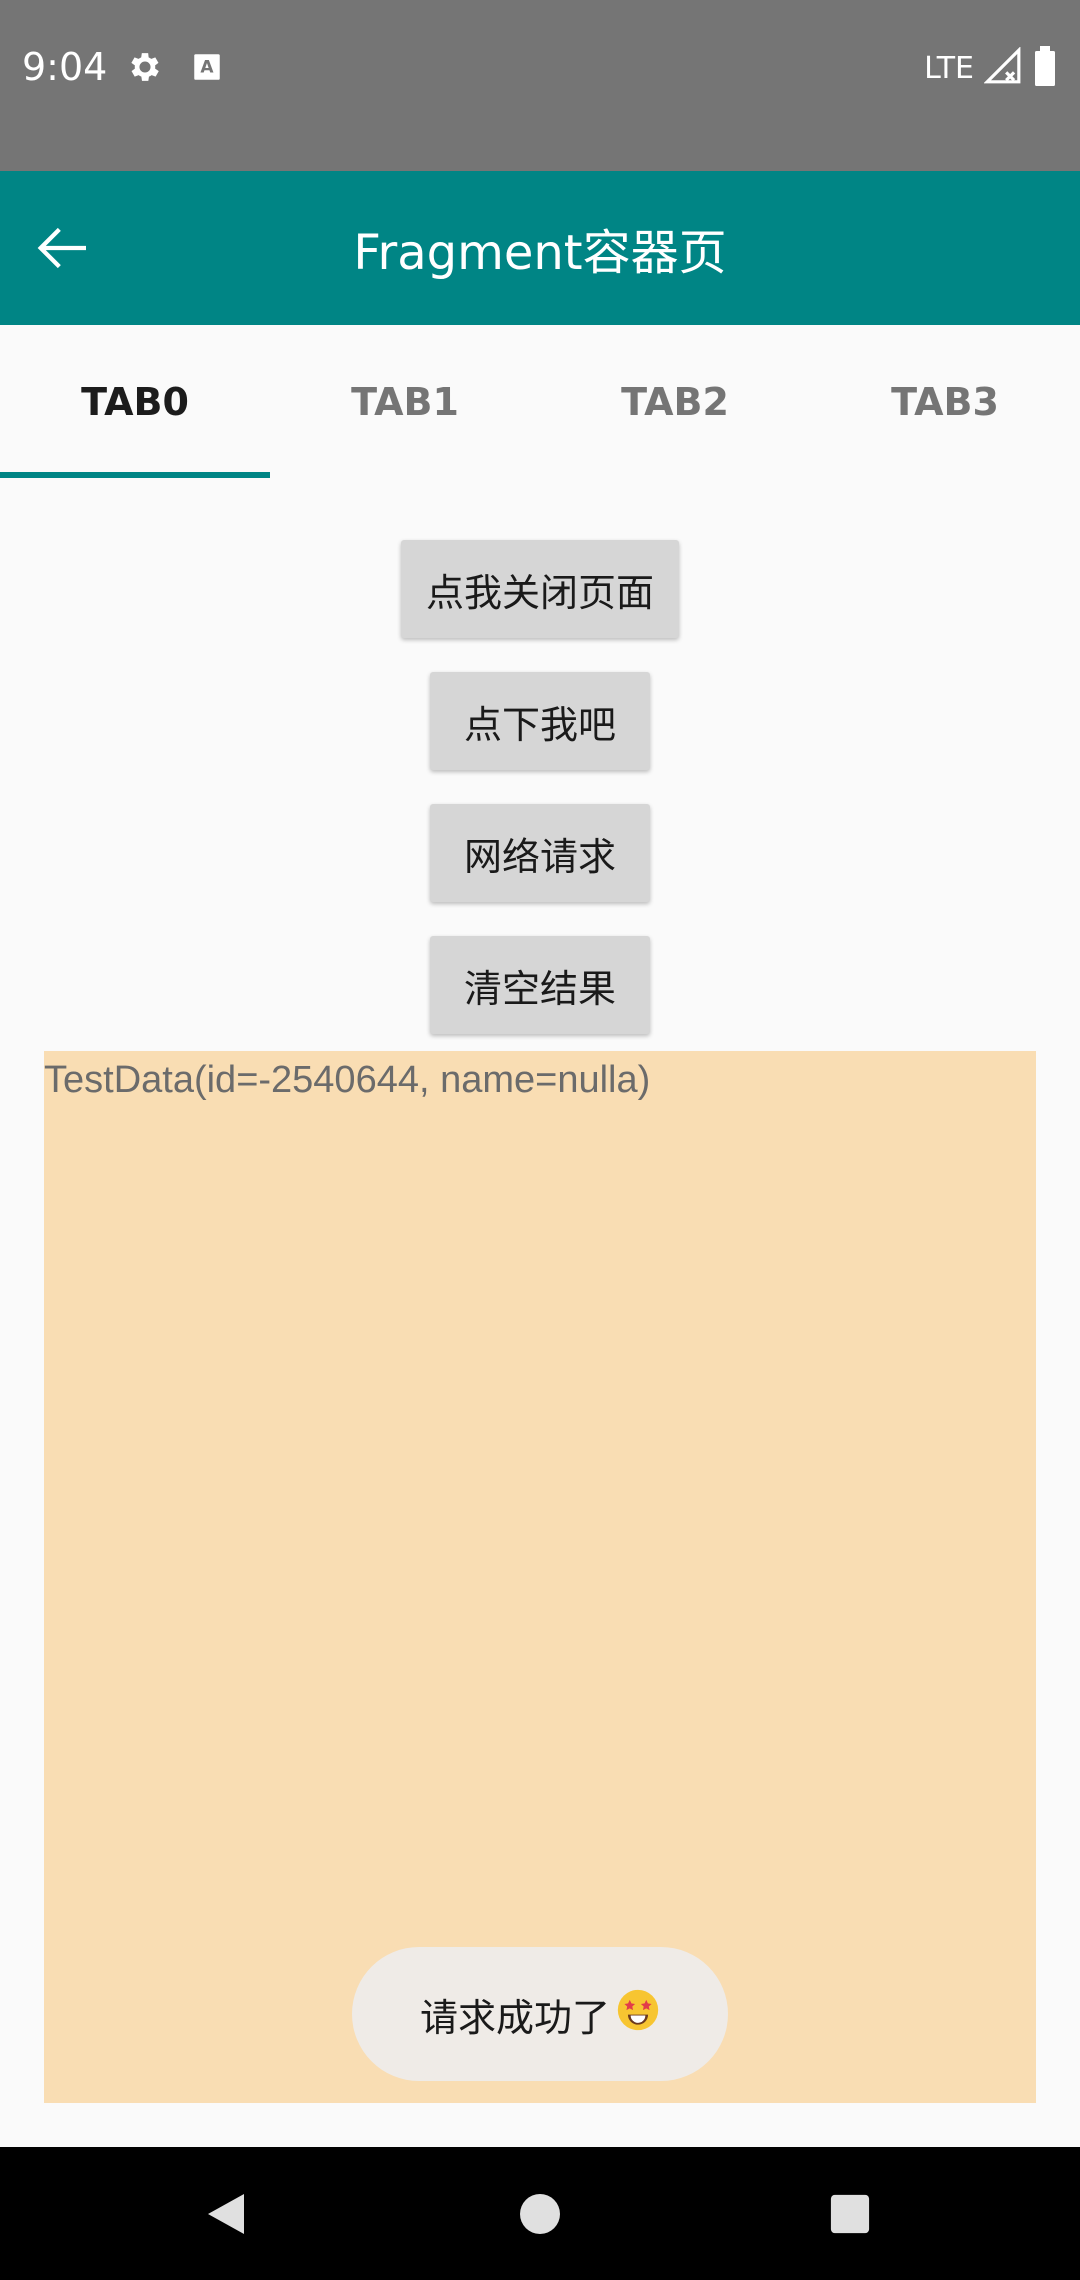 Image resolution: width=1080 pixels, height=2280 pixels. I want to click on star-struck-emoji-icon, so click(638, 2014).